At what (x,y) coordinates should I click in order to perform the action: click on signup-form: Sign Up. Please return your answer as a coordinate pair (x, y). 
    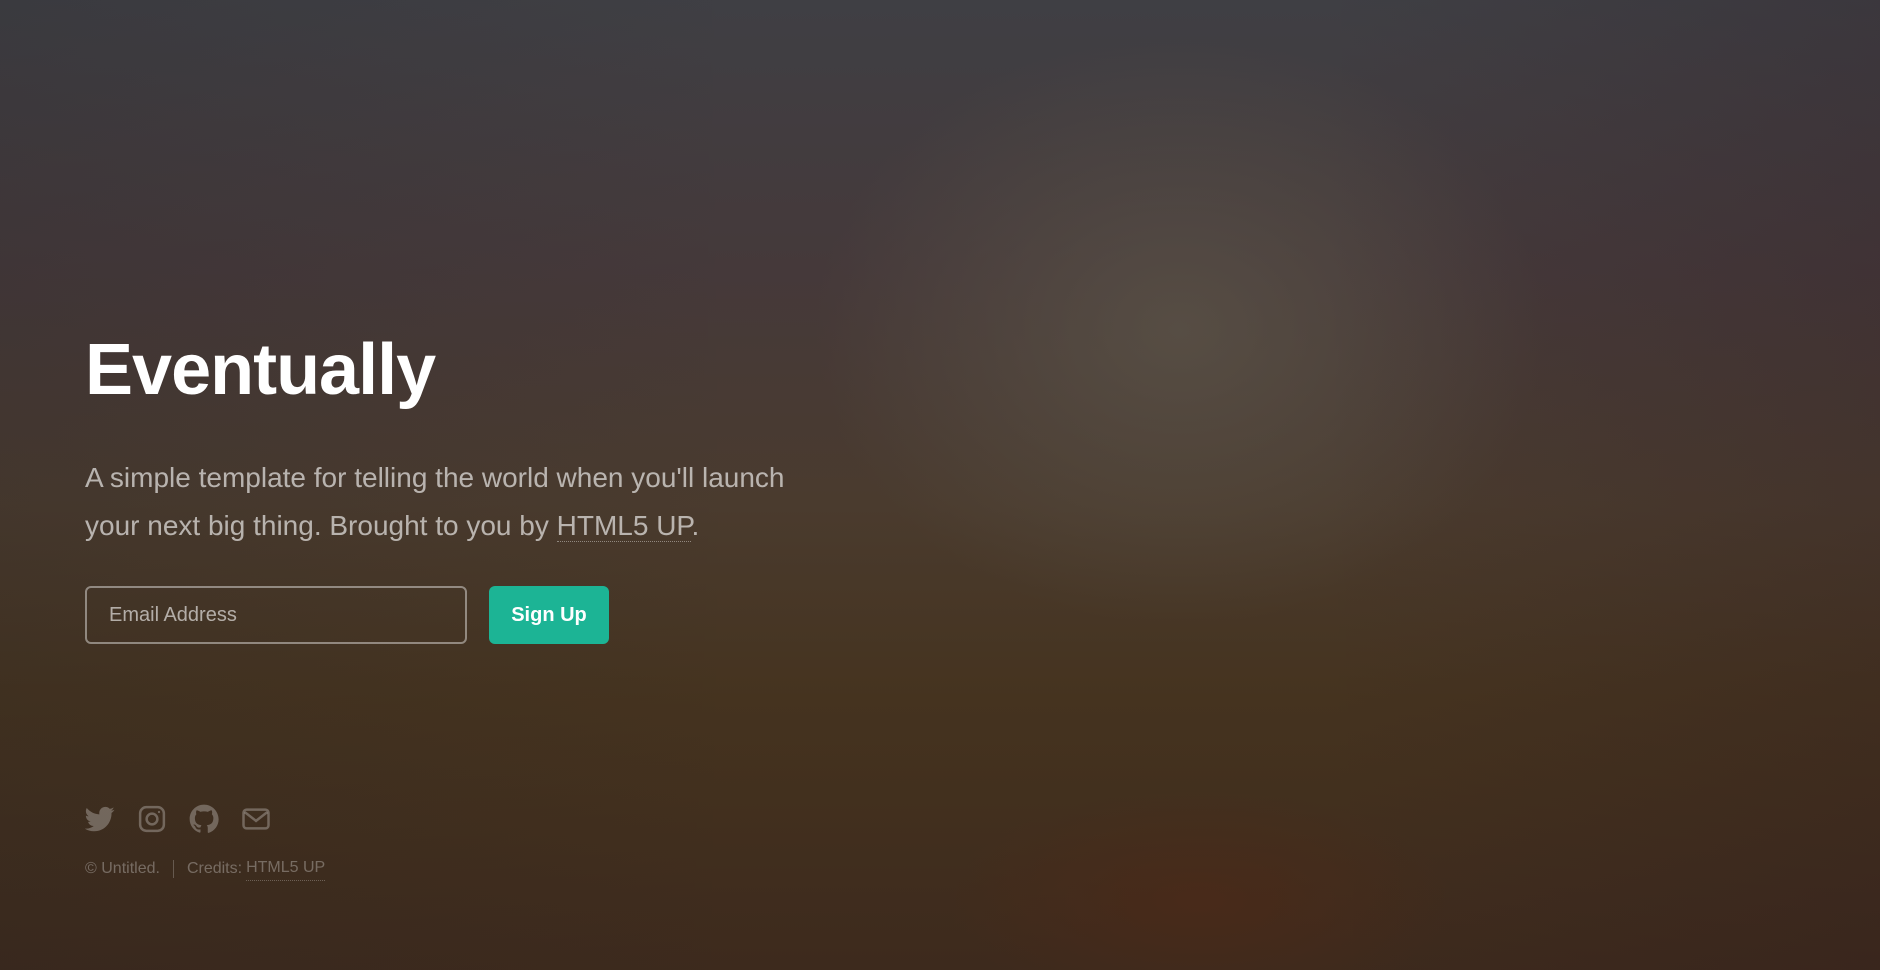
    Looking at the image, I should click on (347, 615).